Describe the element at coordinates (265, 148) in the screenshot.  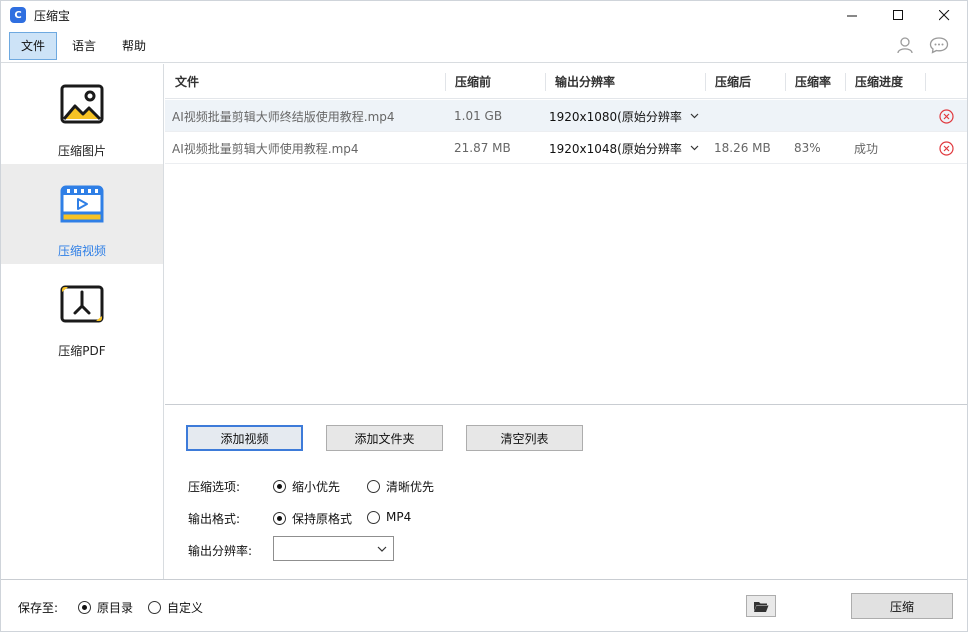
I see `cell-file: AI视频批量剪辑大师使用教程.mp4` at that location.